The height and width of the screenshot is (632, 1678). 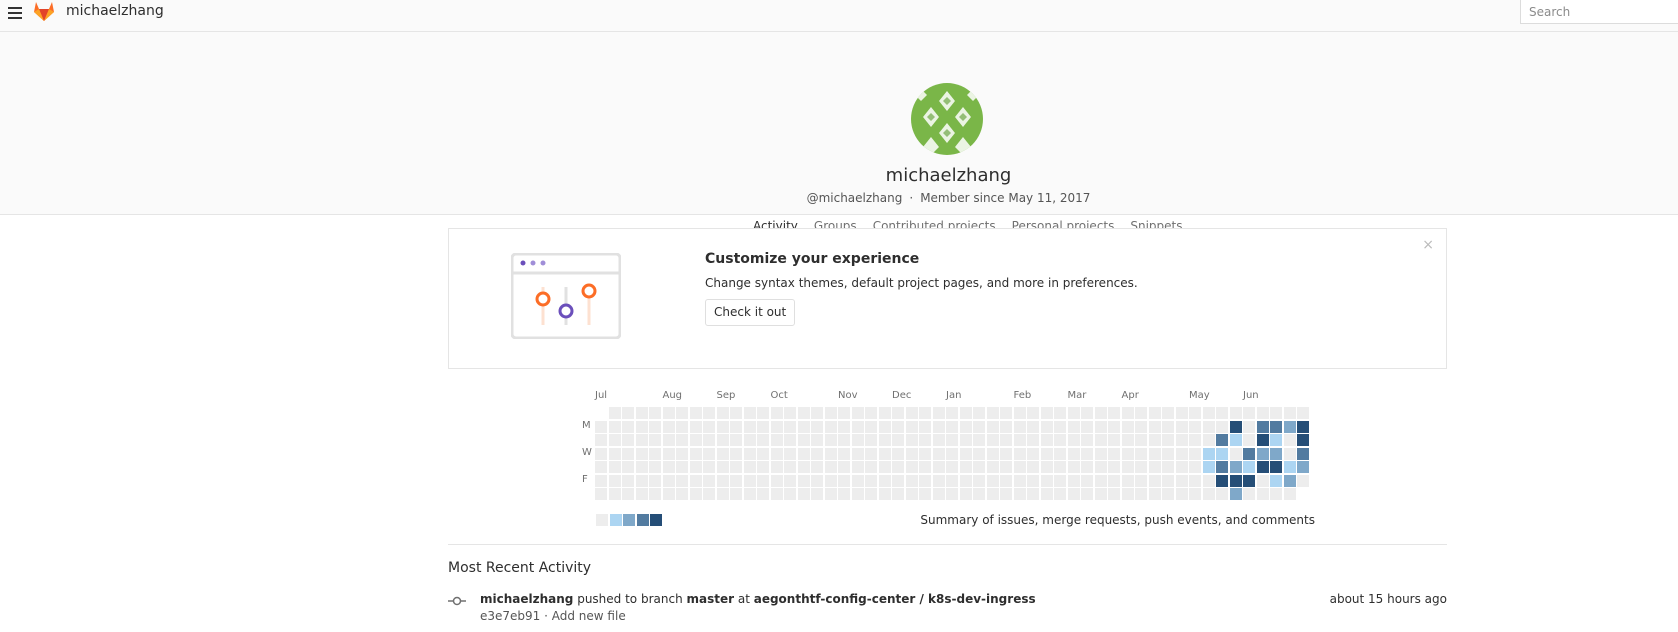 What do you see at coordinates (711, 599) in the screenshot?
I see `event-branch-link: master` at bounding box center [711, 599].